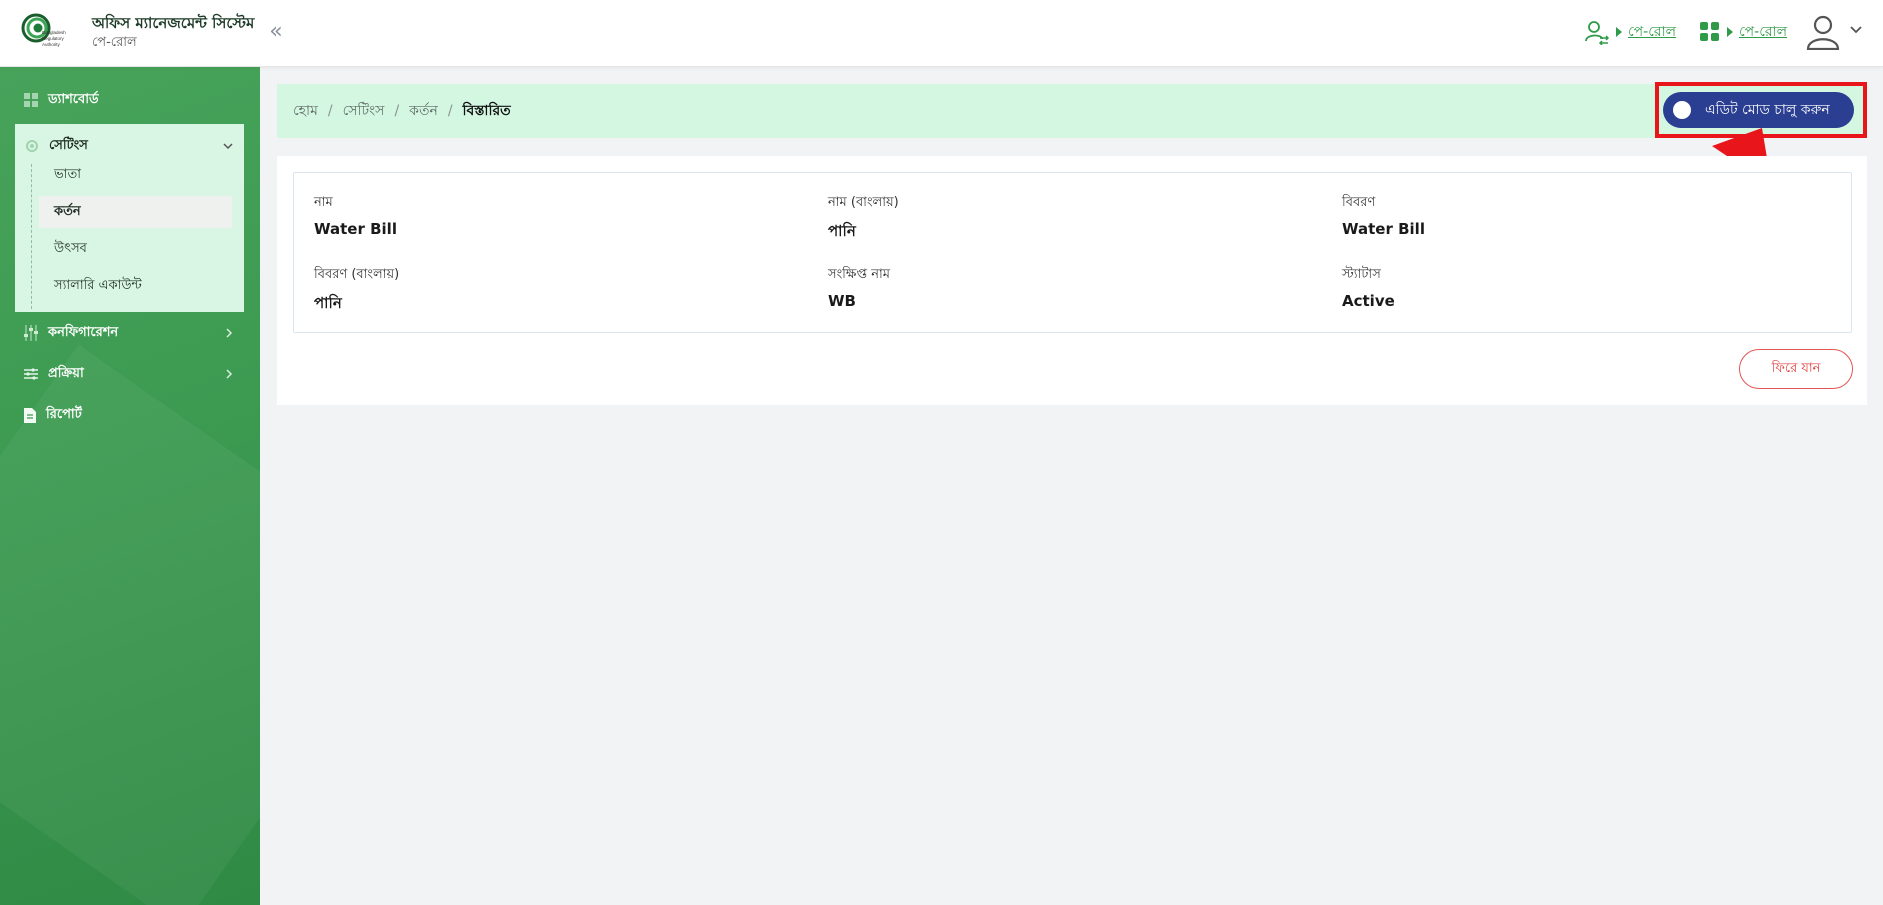 The width and height of the screenshot is (1883, 905). What do you see at coordinates (1823, 32) in the screenshot?
I see `user-avatar-icon` at bounding box center [1823, 32].